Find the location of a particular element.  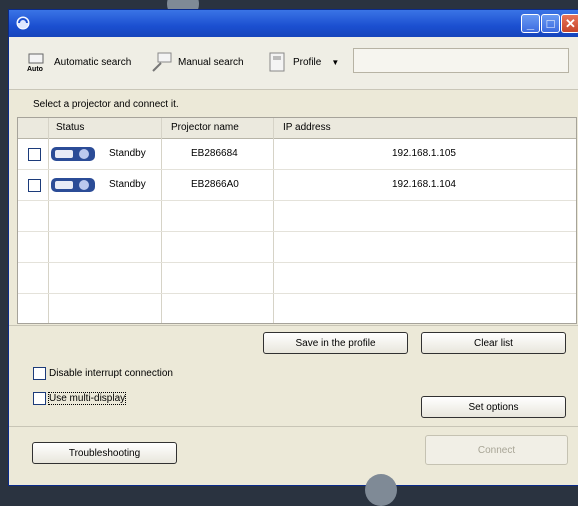

row-projector-name: EB2866A0 is located at coordinates (215, 184).